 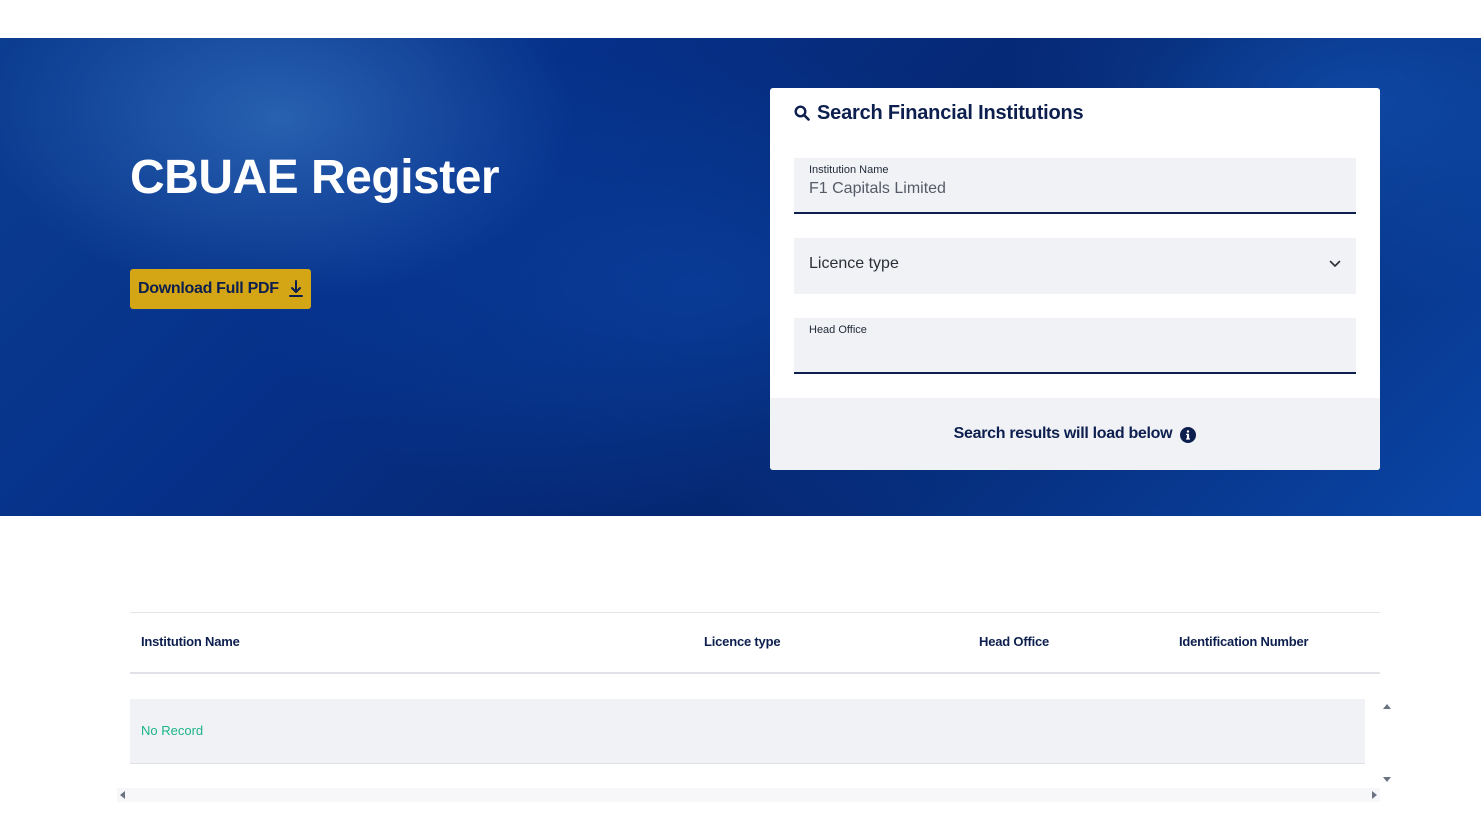 I want to click on licence-type-label: Licence type, so click(x=854, y=263).